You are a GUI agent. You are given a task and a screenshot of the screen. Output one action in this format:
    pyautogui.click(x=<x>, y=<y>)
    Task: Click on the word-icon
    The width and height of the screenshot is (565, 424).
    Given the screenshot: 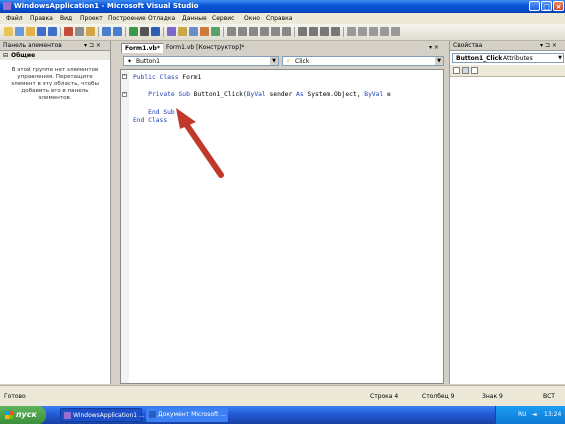 What is the action you would take?
    pyautogui.click(x=152, y=414)
    